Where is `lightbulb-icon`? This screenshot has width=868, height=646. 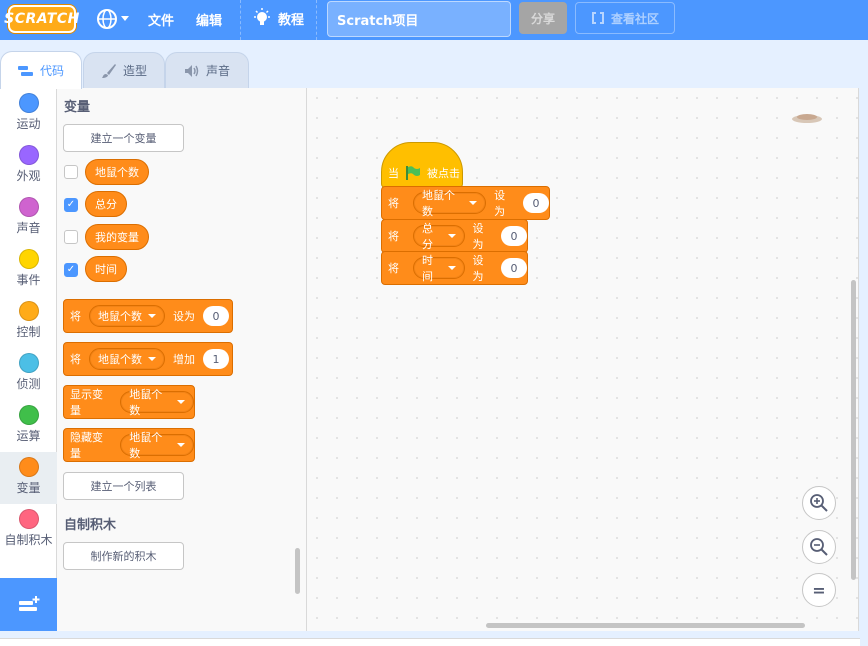 lightbulb-icon is located at coordinates (262, 16).